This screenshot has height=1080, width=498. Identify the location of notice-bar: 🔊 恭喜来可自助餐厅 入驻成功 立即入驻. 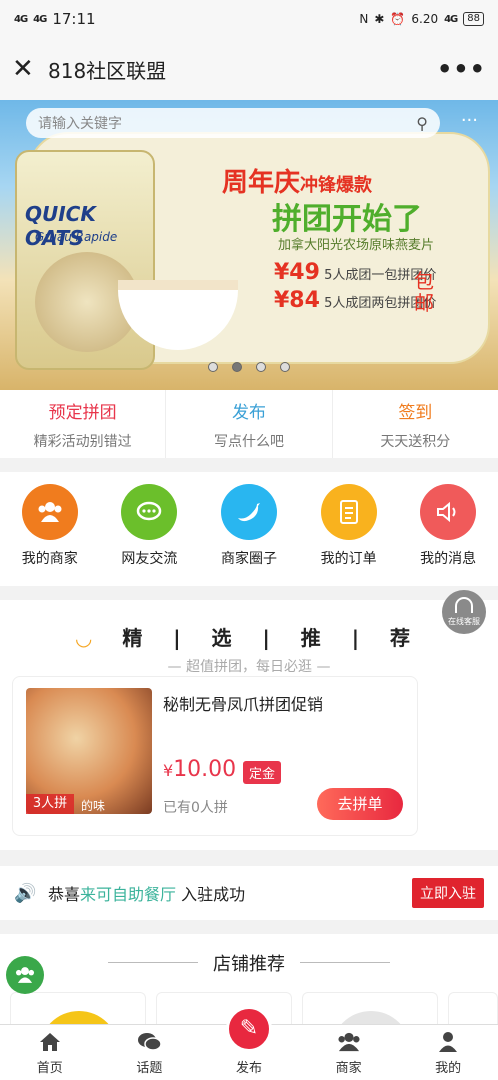
(249, 893).